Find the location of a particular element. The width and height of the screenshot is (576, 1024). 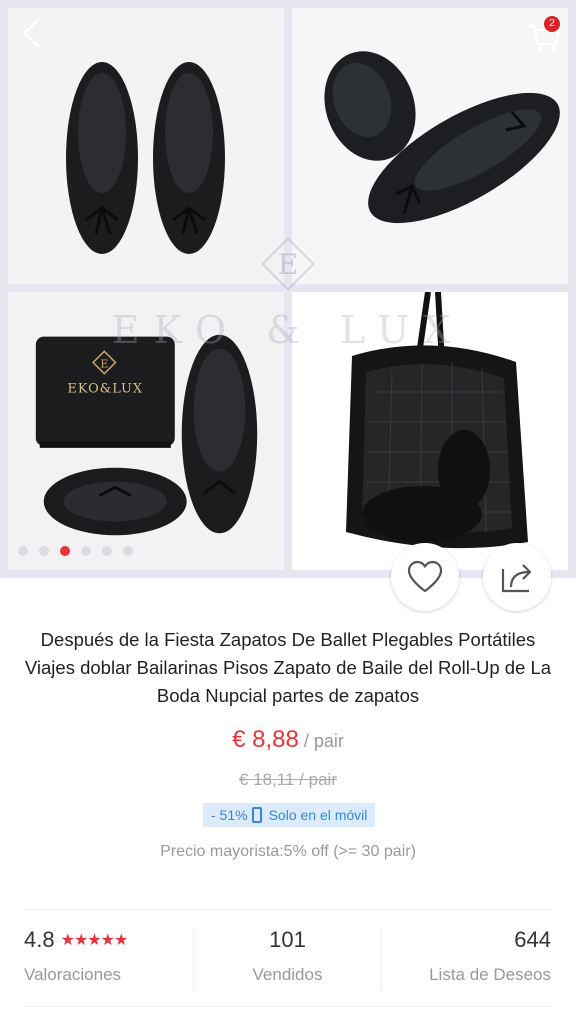

svg-text: E is located at coordinates (288, 264).